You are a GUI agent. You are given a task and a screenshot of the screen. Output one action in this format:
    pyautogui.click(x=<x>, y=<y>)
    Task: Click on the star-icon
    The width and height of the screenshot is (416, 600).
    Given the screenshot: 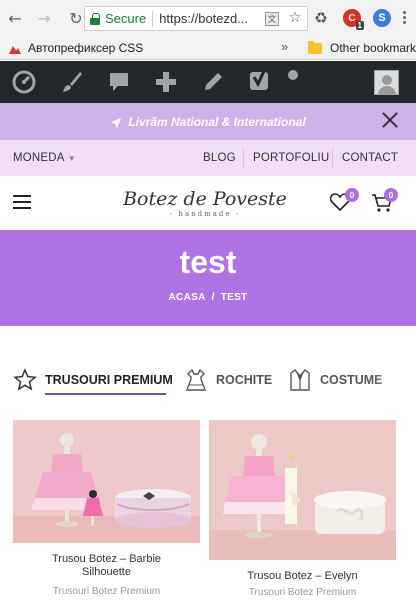 What is the action you would take?
    pyautogui.click(x=25, y=380)
    